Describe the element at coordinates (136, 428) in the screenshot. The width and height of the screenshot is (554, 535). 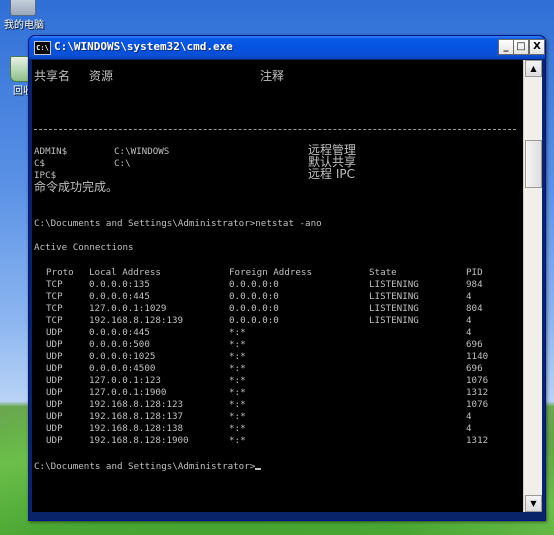
I see `conn-local: 192.168.8.128:138` at that location.